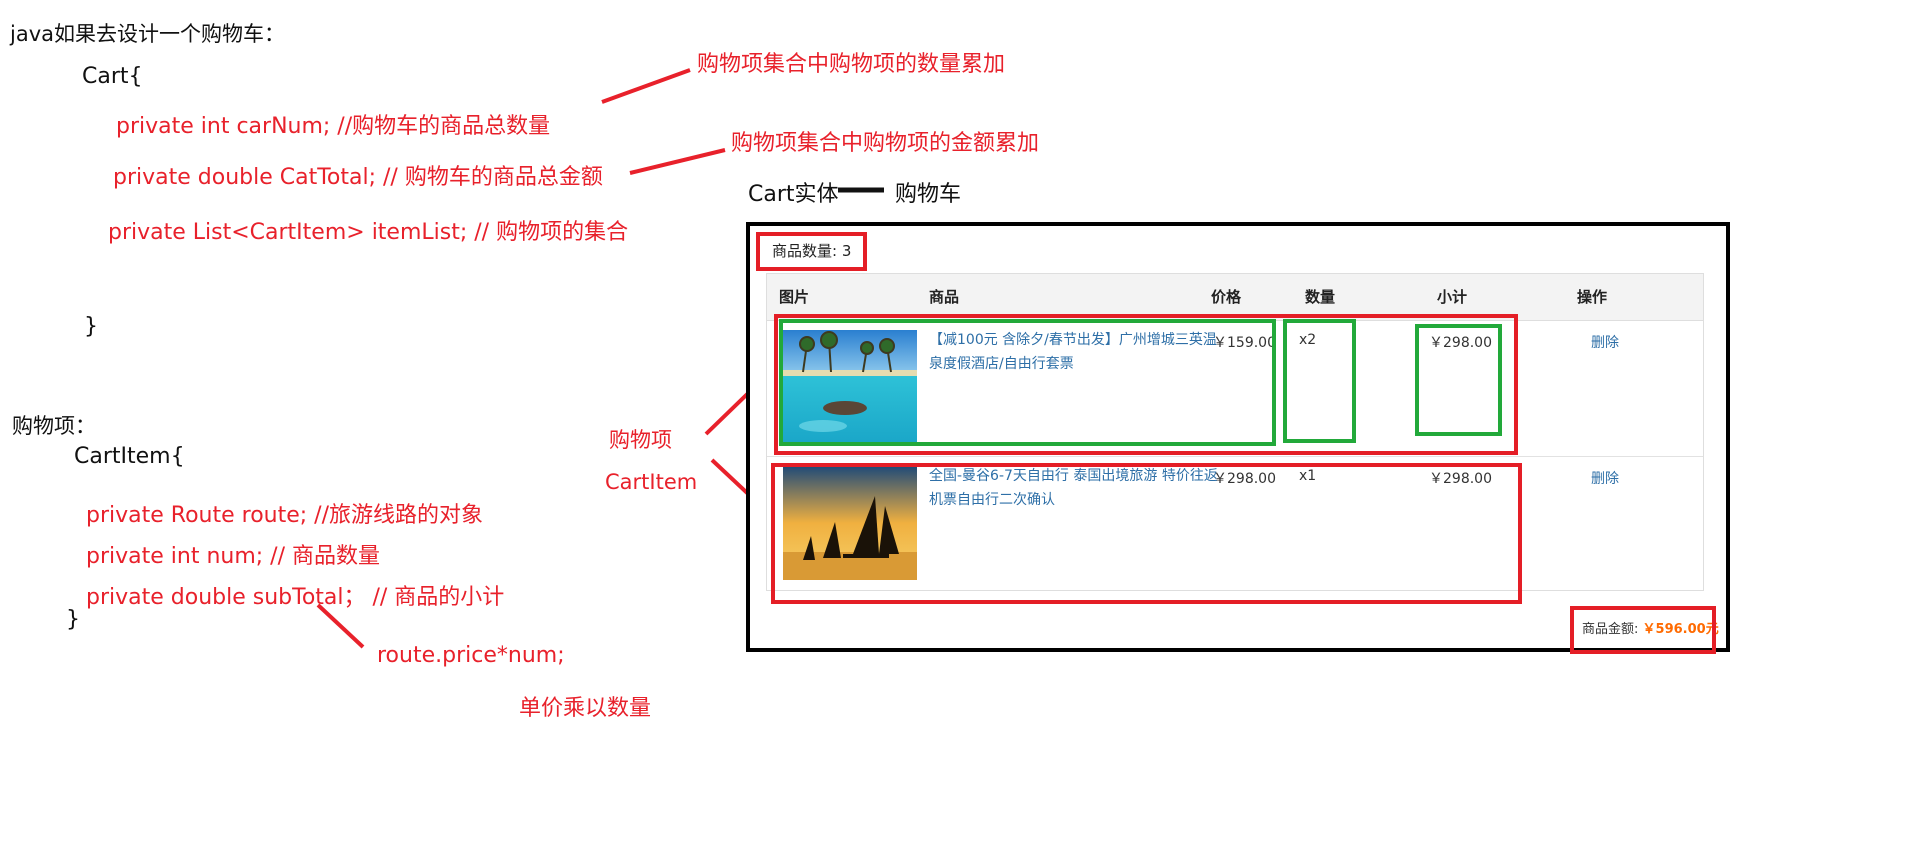  Describe the element at coordinates (54, 426) in the screenshot. I see `cartitem-heading: 购物项：` at that location.